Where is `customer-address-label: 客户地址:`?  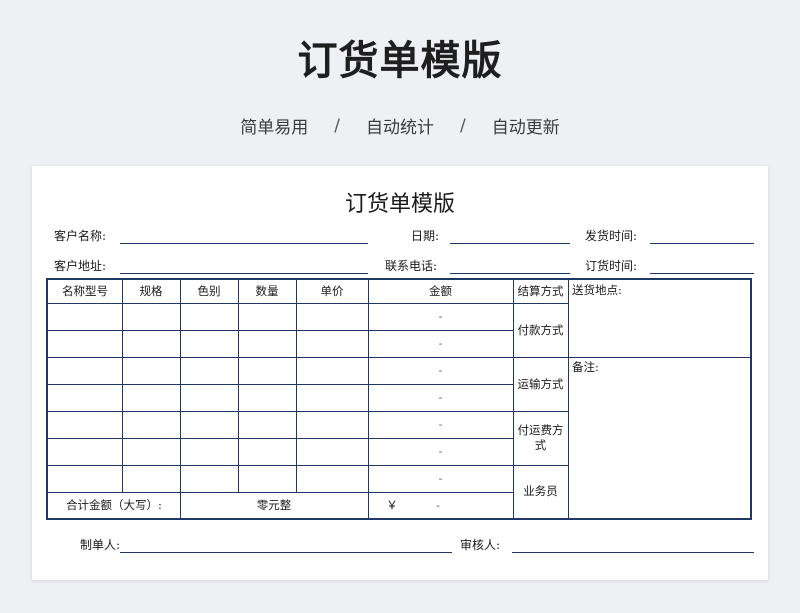 customer-address-label: 客户地址: is located at coordinates (80, 266).